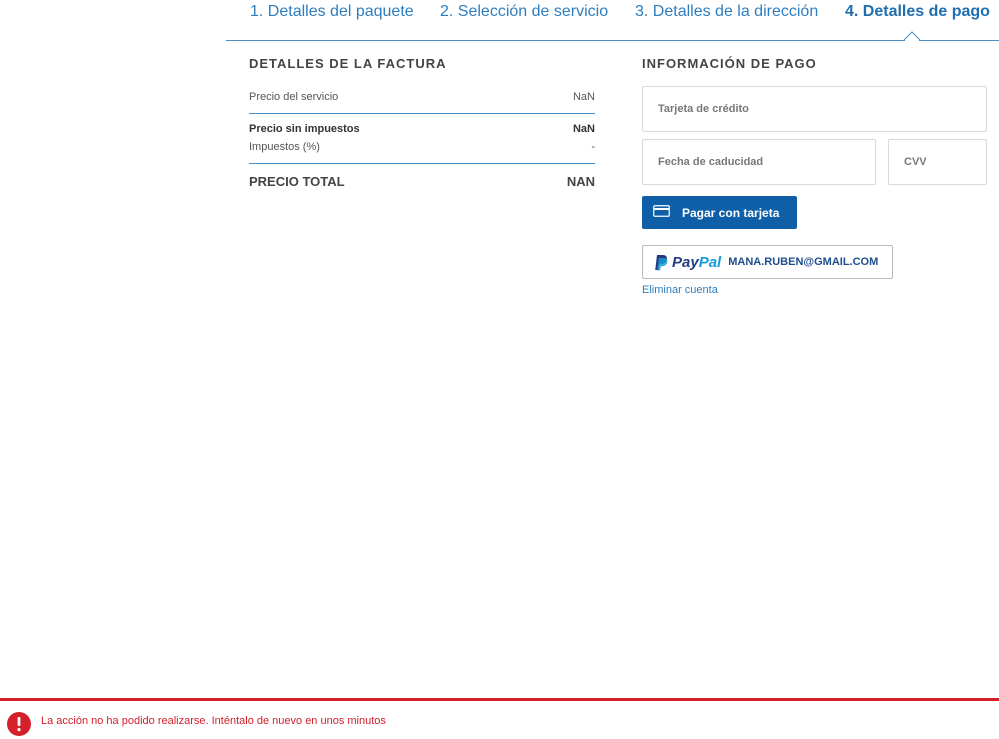  What do you see at coordinates (661, 212) in the screenshot?
I see `credit-card-icon` at bounding box center [661, 212].